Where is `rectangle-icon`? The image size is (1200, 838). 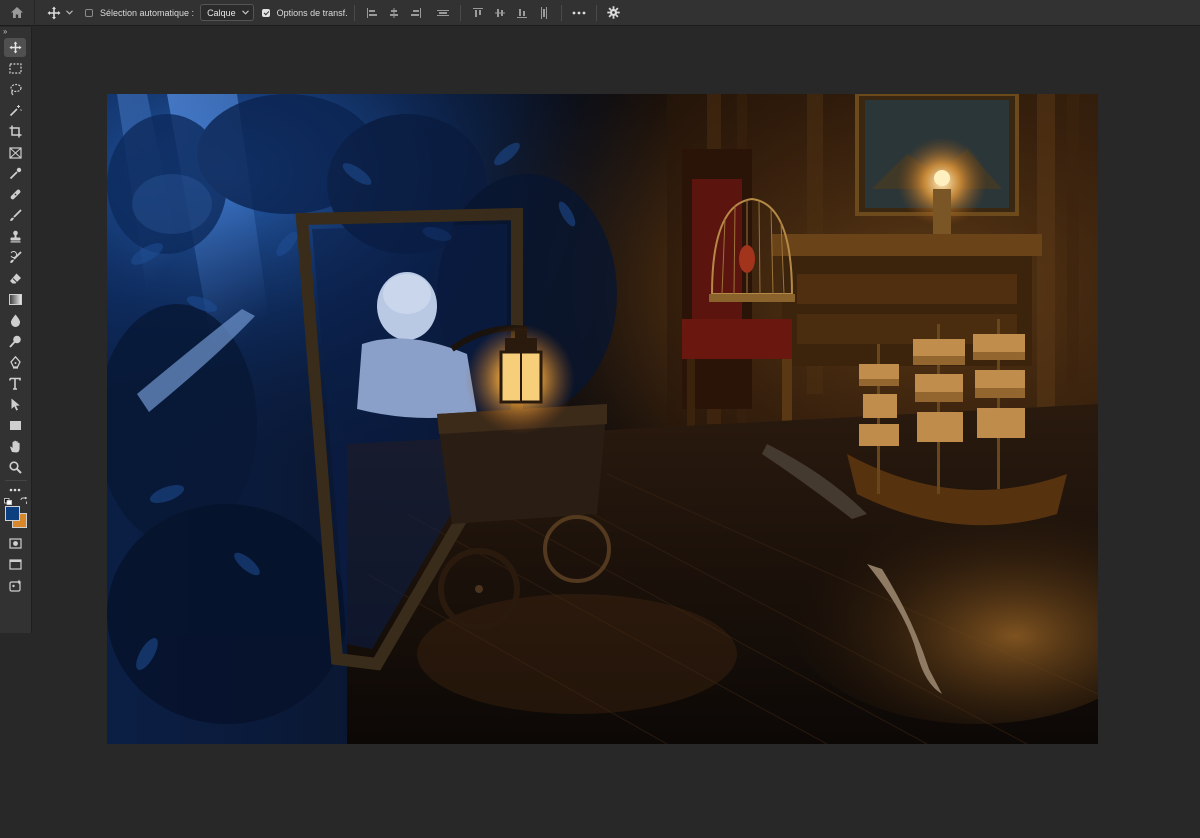 rectangle-icon is located at coordinates (15, 425).